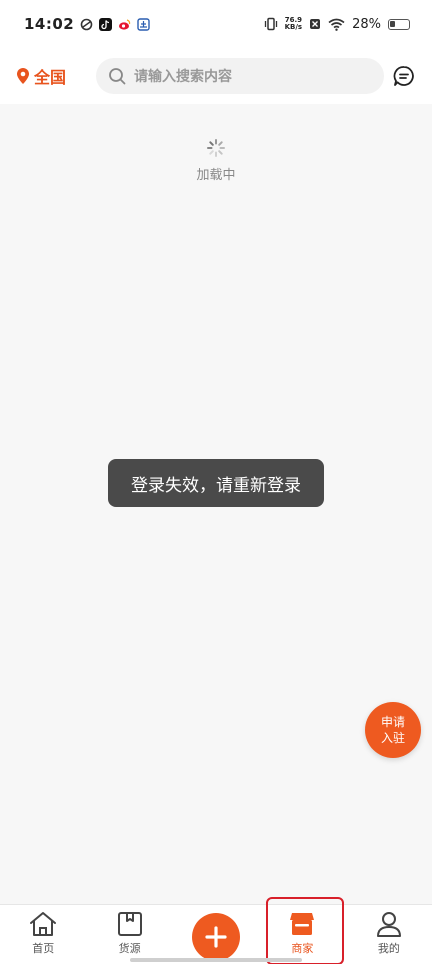  What do you see at coordinates (399, 24) in the screenshot?
I see `battery-icon` at bounding box center [399, 24].